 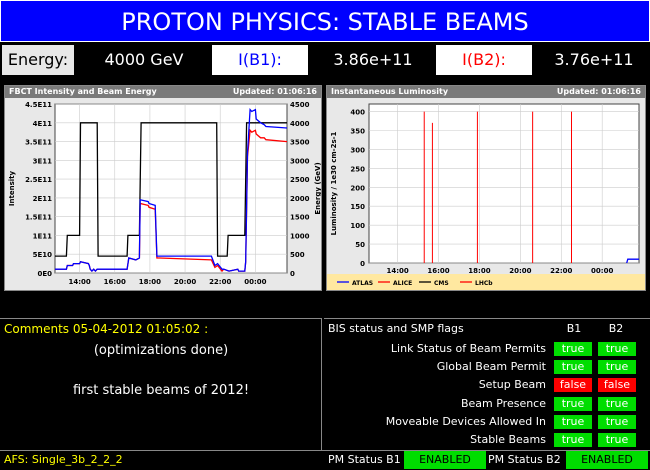 What do you see at coordinates (83, 91) in the screenshot?
I see `fbct-title: FBCT Intensity and Beam Energy` at bounding box center [83, 91].